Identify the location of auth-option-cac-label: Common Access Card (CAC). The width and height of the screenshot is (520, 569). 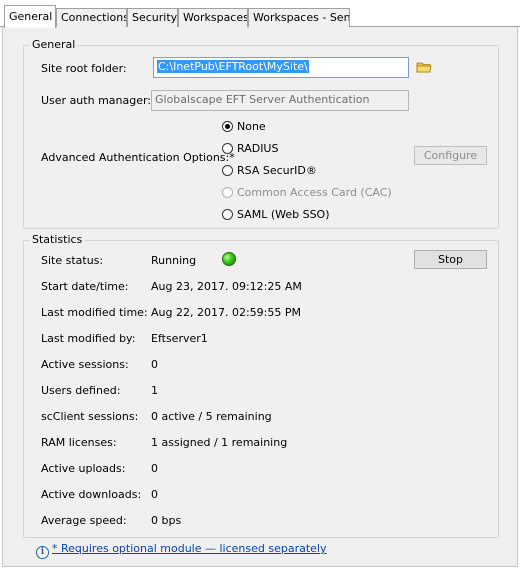
(314, 192).